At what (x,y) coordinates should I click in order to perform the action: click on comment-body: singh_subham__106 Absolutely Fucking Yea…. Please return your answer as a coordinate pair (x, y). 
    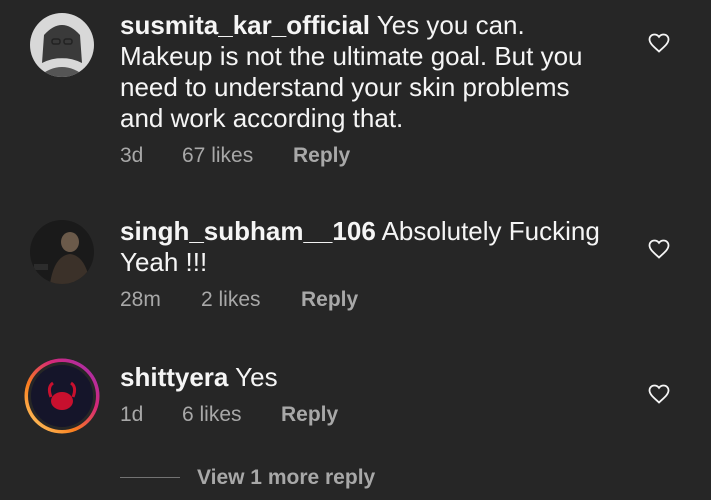
    Looking at the image, I should click on (370, 247).